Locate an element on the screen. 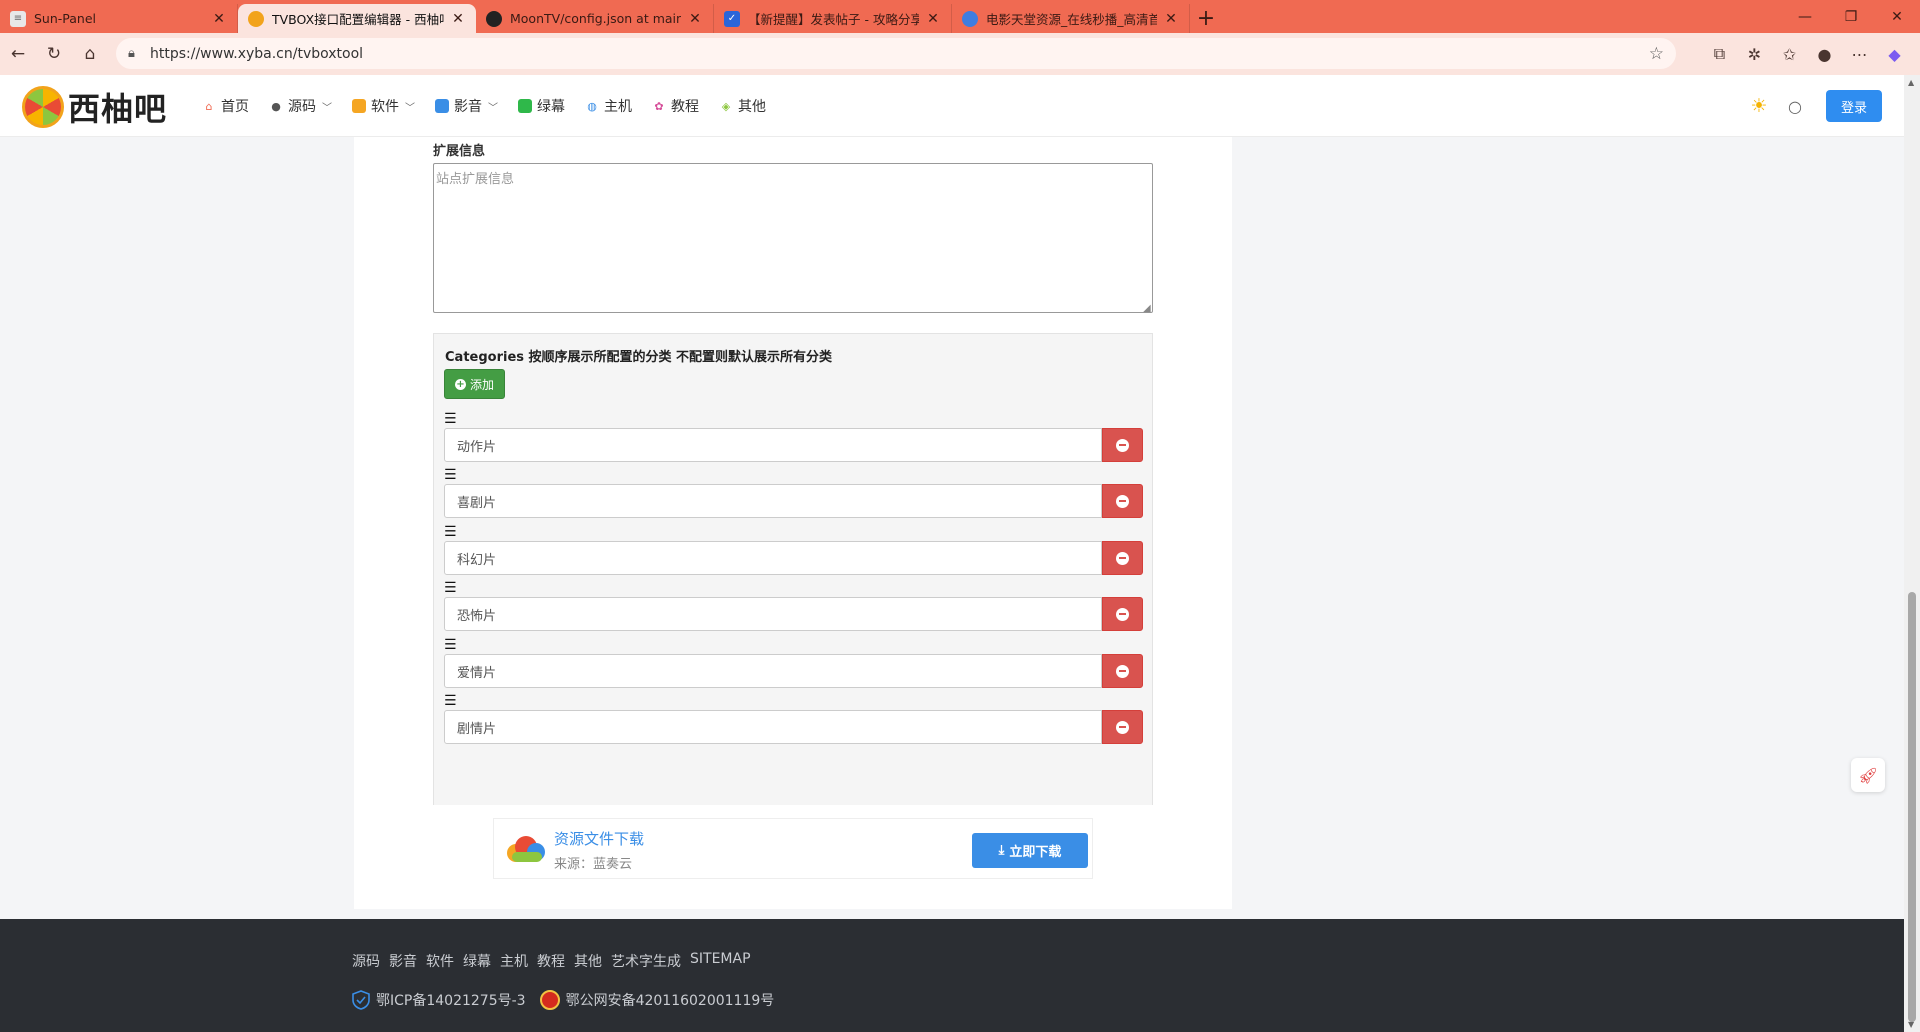 This screenshot has width=1920, height=1032. download-now-button: ⤓ 立即下载 is located at coordinates (1030, 850).